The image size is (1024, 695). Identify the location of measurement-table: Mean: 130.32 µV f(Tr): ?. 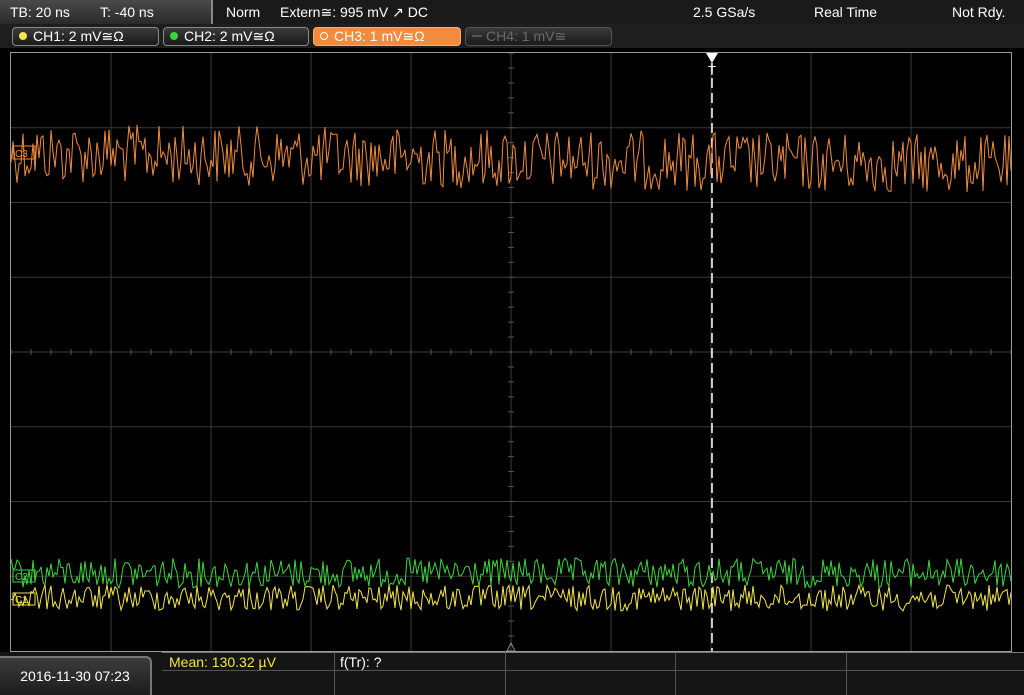
(593, 673).